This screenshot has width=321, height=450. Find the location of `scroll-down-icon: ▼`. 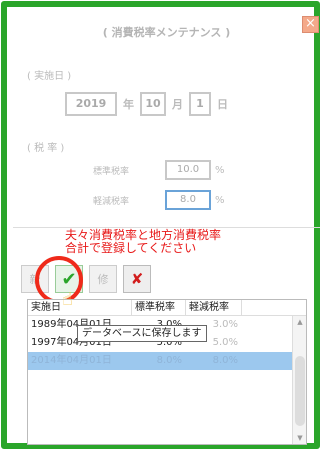

scroll-down-icon: ▼ is located at coordinates (300, 438).